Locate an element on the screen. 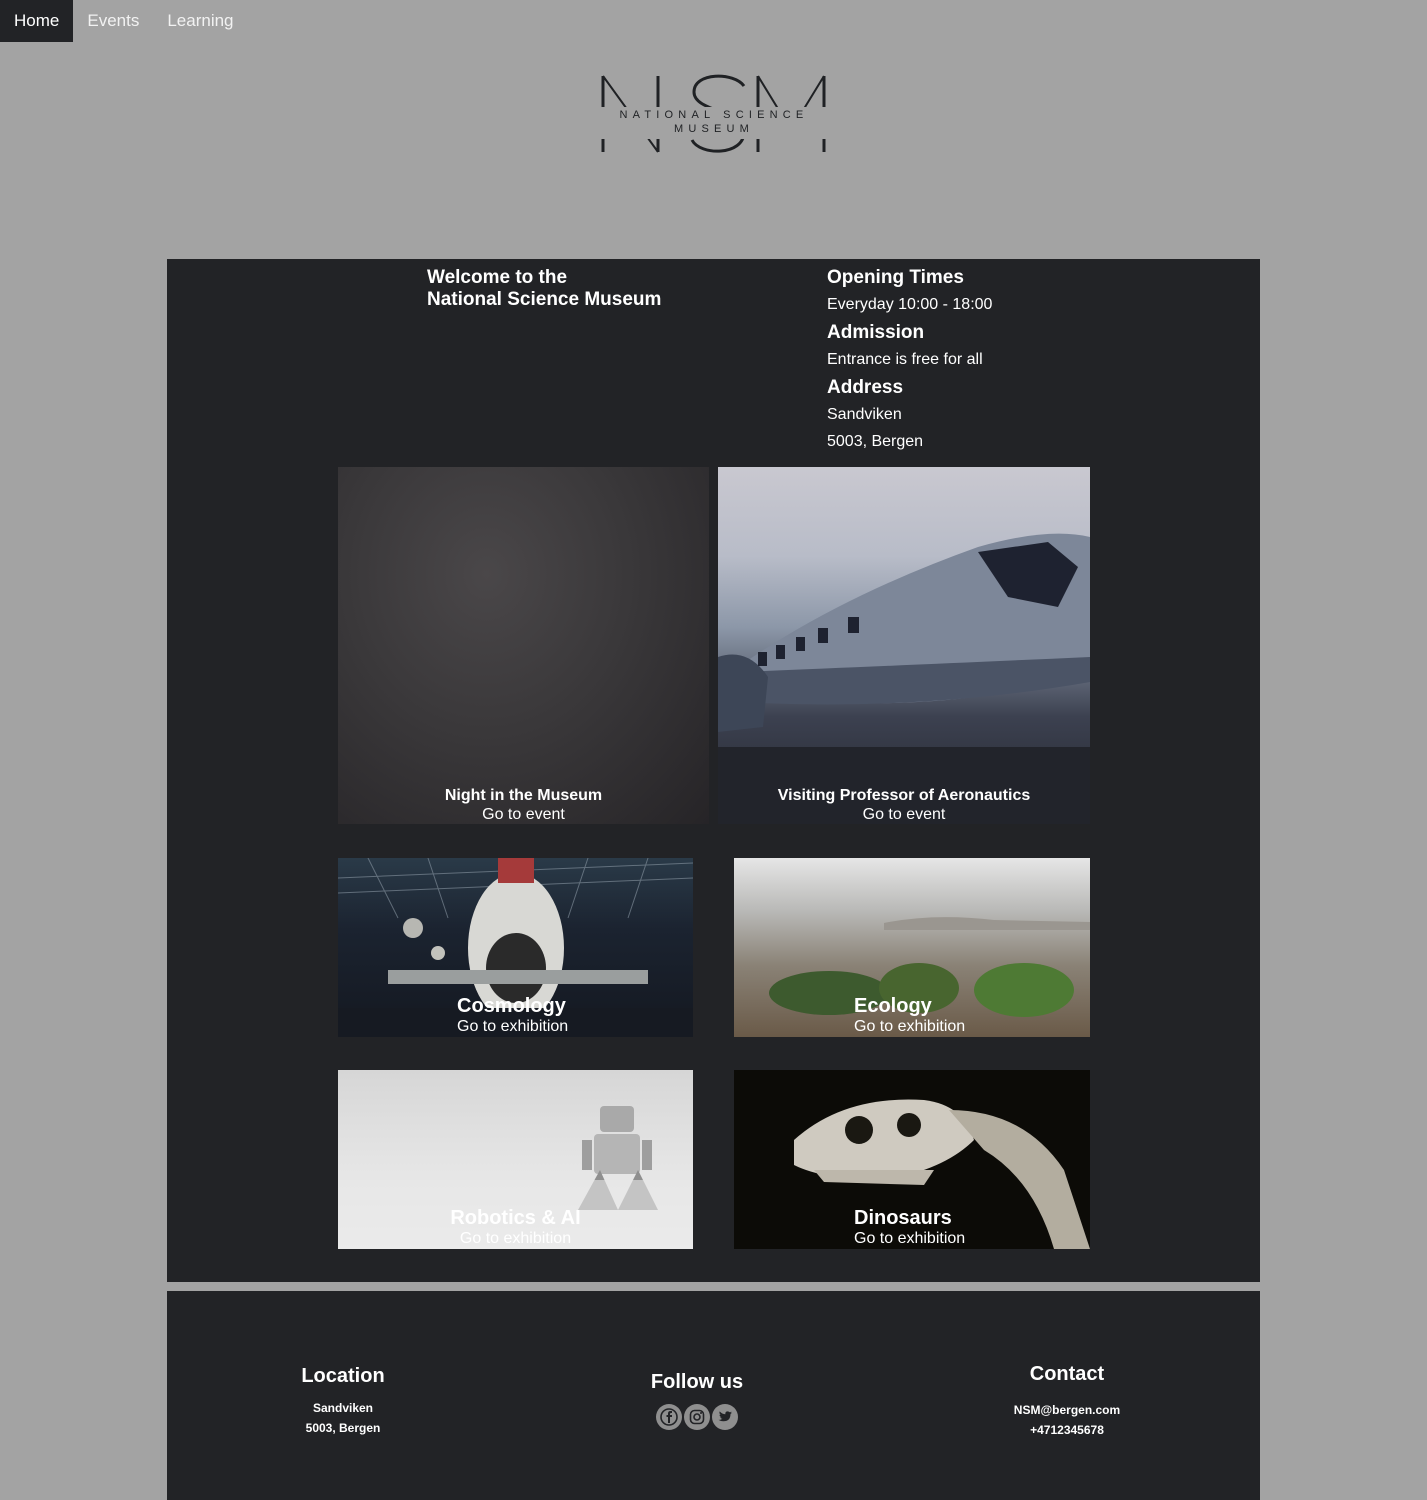 Image resolution: width=1427 pixels, height=1500 pixels. instagram-icon is located at coordinates (697, 1417).